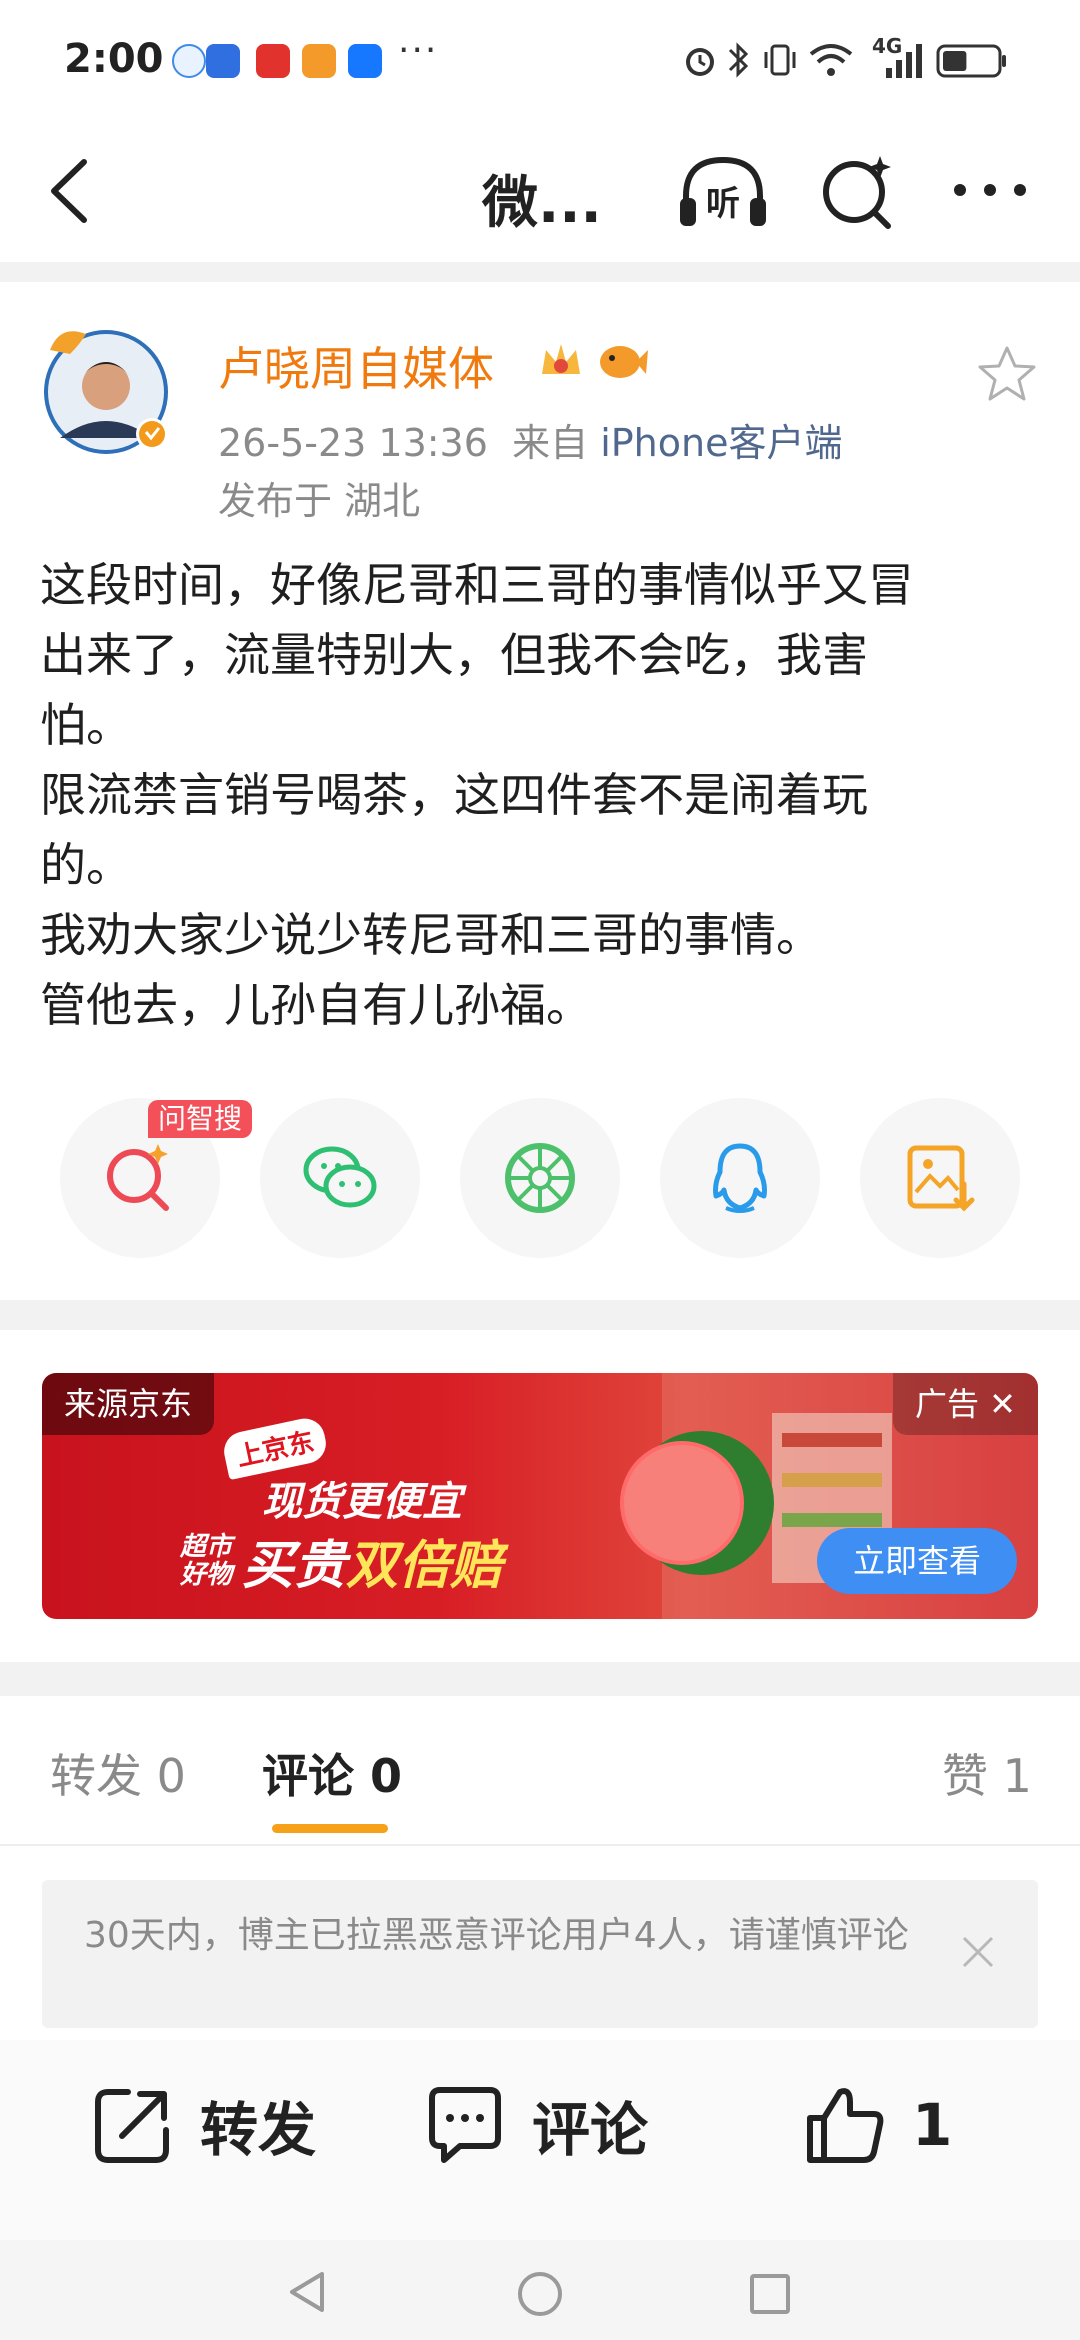 The image size is (1080, 2340). What do you see at coordinates (590, 2130) in the screenshot?
I see `comment-label: 评论` at bounding box center [590, 2130].